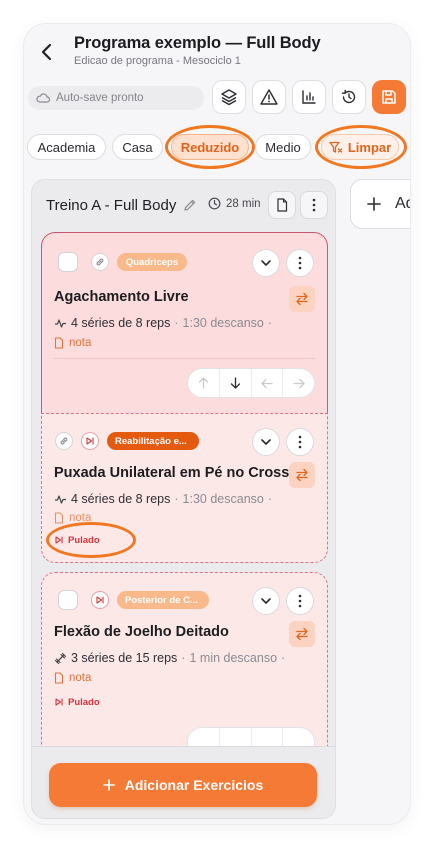  What do you see at coordinates (223, 323) in the screenshot?
I see `exercise-rest: 1:30 descanso` at bounding box center [223, 323].